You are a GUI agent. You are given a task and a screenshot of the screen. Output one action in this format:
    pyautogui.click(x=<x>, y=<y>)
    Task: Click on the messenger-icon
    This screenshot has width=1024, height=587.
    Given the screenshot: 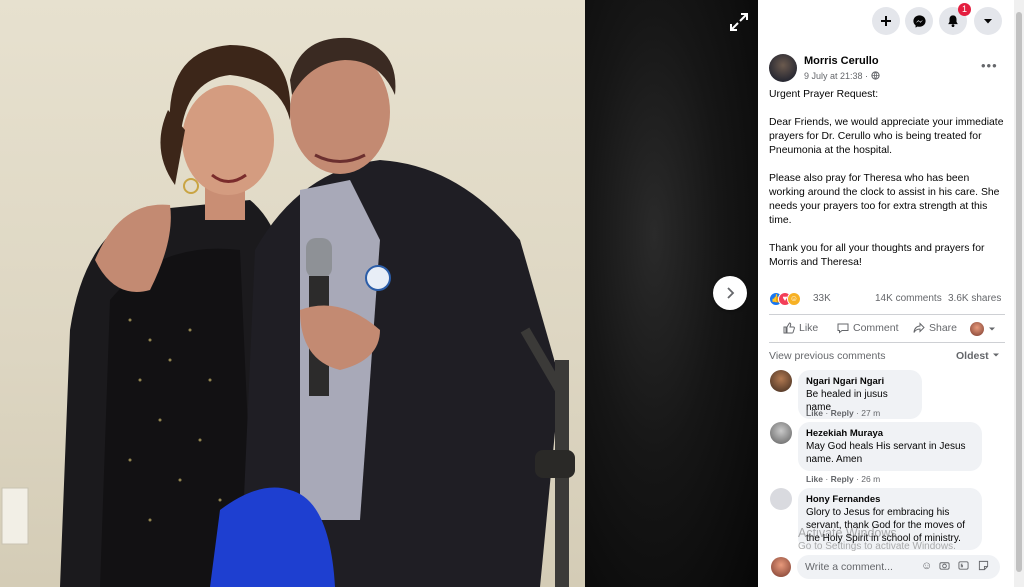 What is the action you would take?
    pyautogui.click(x=919, y=21)
    